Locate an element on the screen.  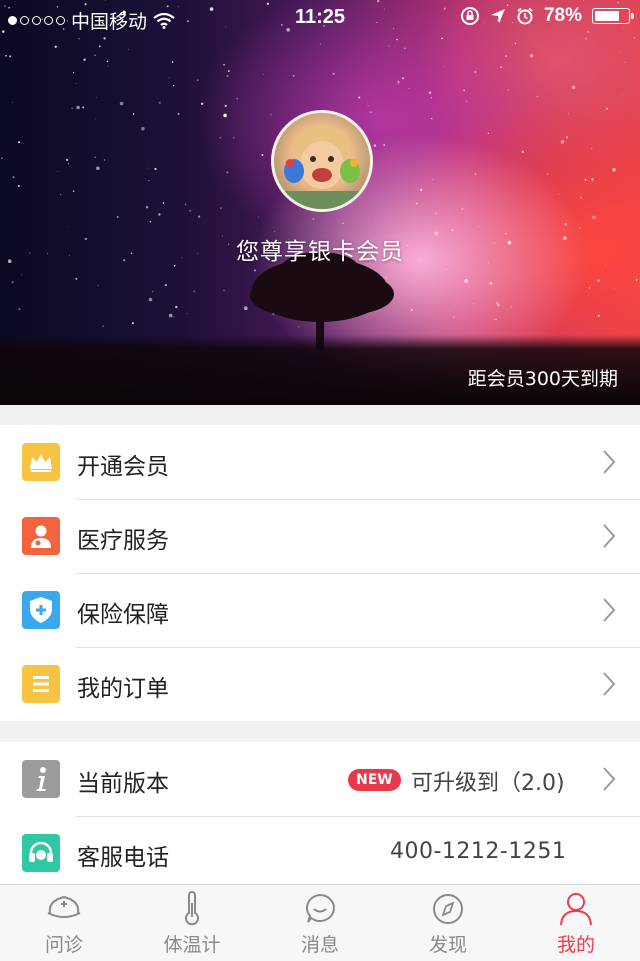
thermometer-icon is located at coordinates (192, 908).